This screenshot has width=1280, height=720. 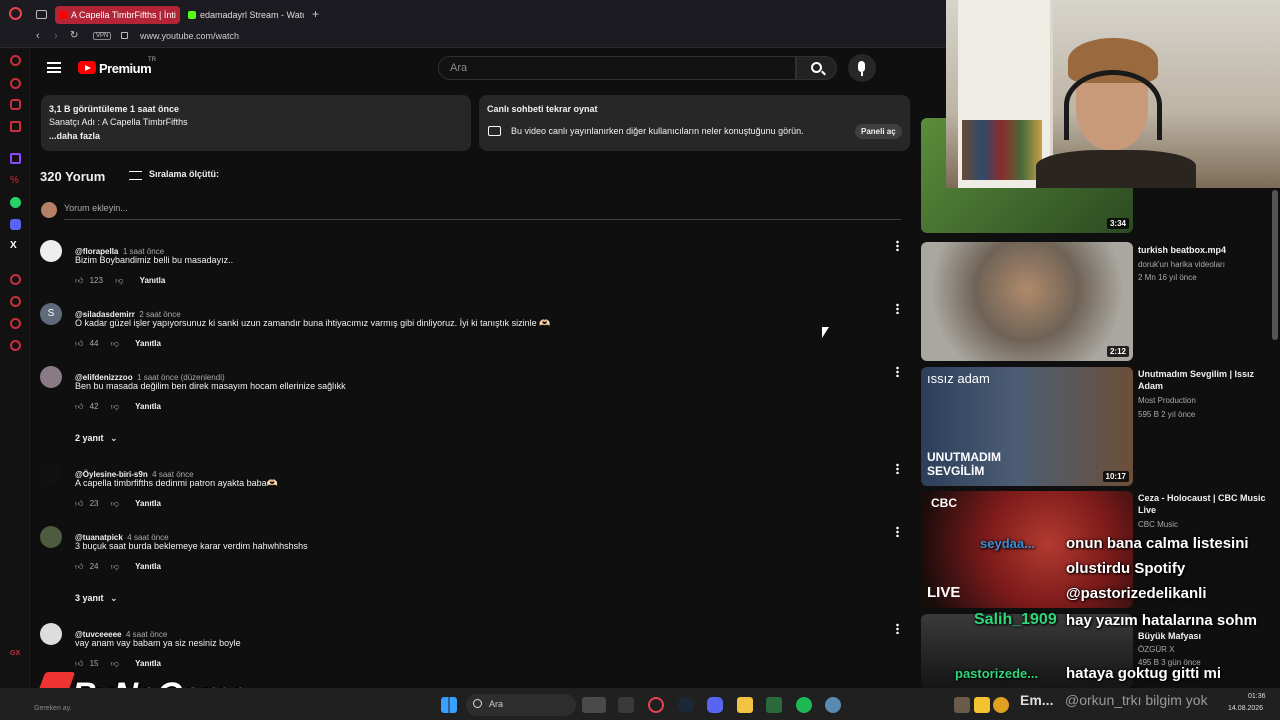 I want to click on sort-icon, so click(x=135, y=175).